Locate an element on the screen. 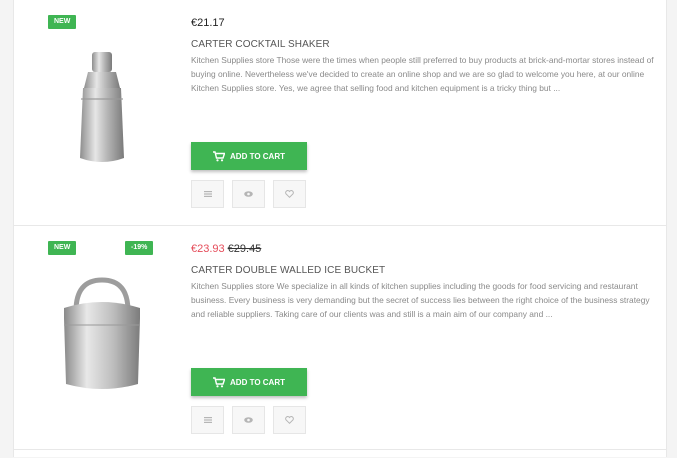 This screenshot has height=458, width=677. product-price: €23.93 €29.45 is located at coordinates (423, 249).